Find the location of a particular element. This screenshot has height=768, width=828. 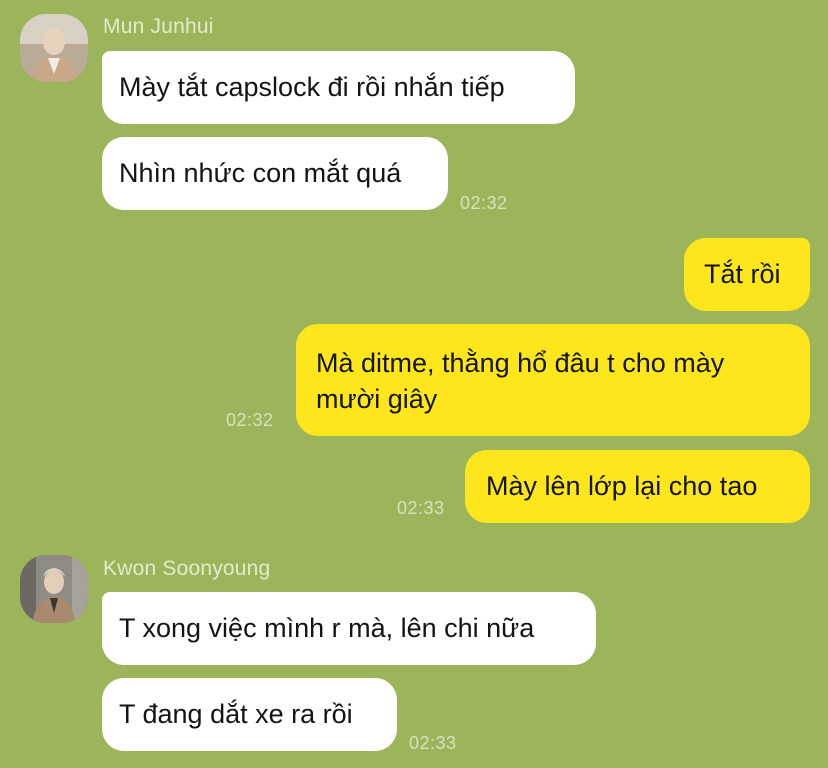

message-bubble: T đang dắt xe ra rồi is located at coordinates (249, 714).